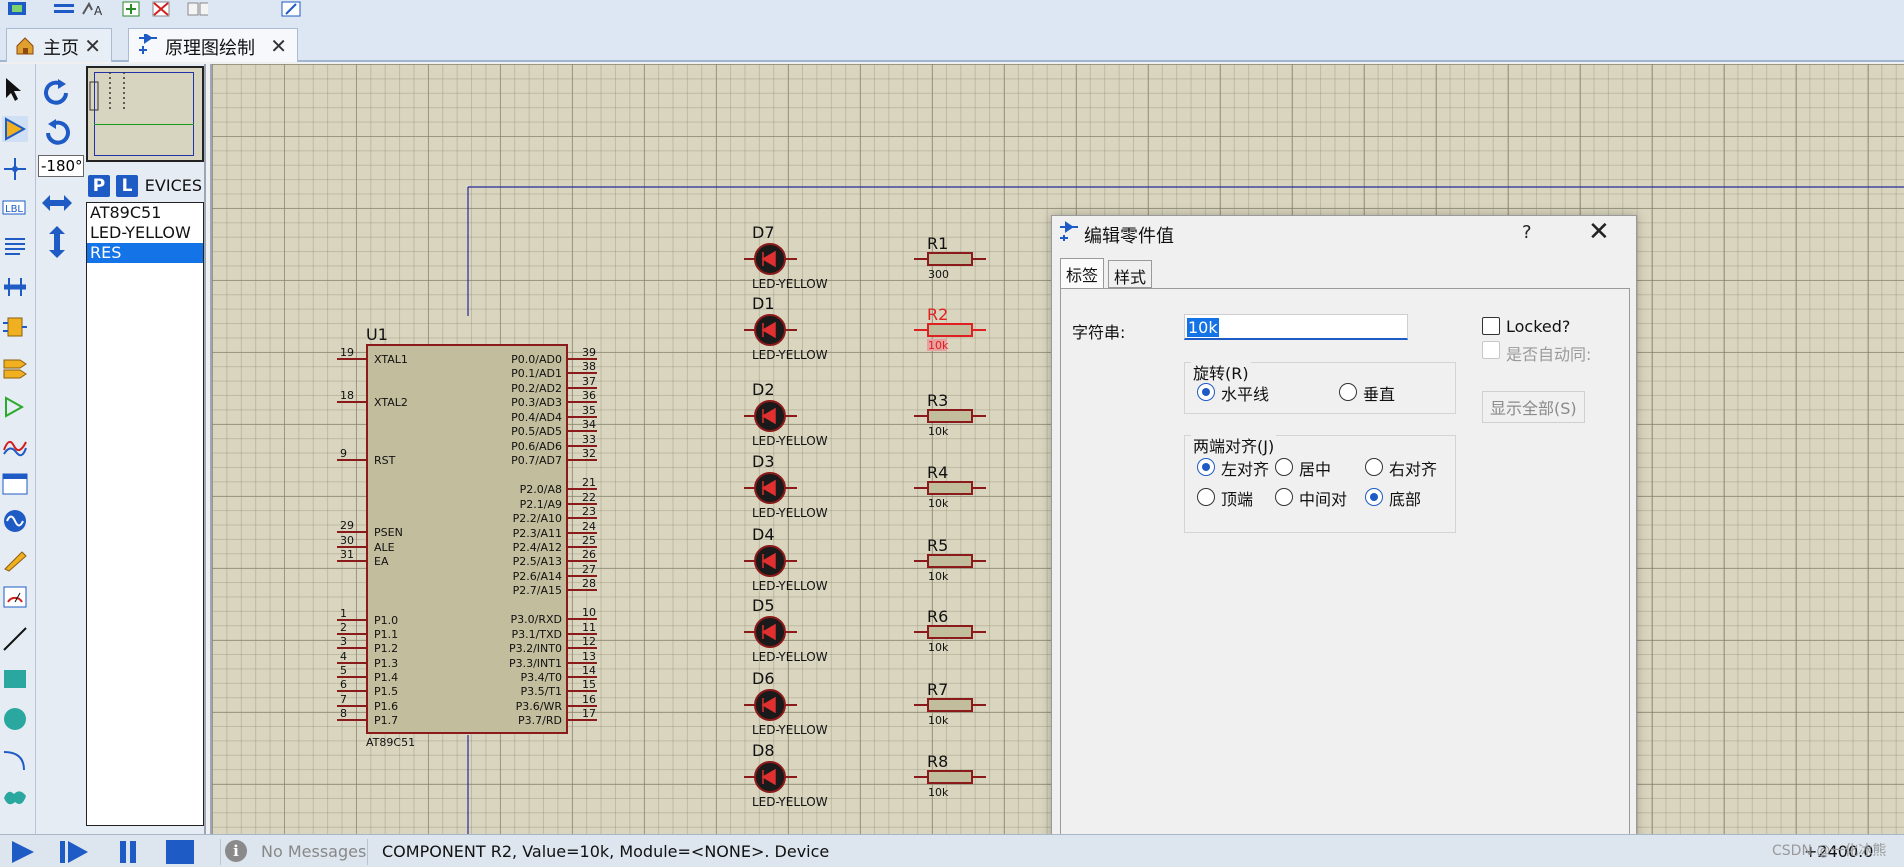 The width and height of the screenshot is (1904, 867). What do you see at coordinates (91, 9) in the screenshot?
I see `property-icon: A` at bounding box center [91, 9].